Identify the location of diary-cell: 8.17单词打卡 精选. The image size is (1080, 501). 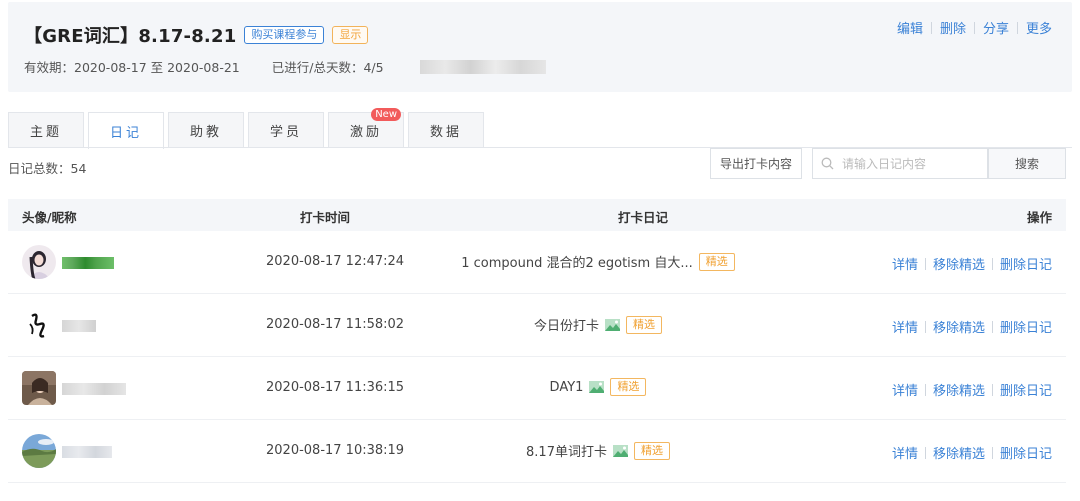
(598, 450).